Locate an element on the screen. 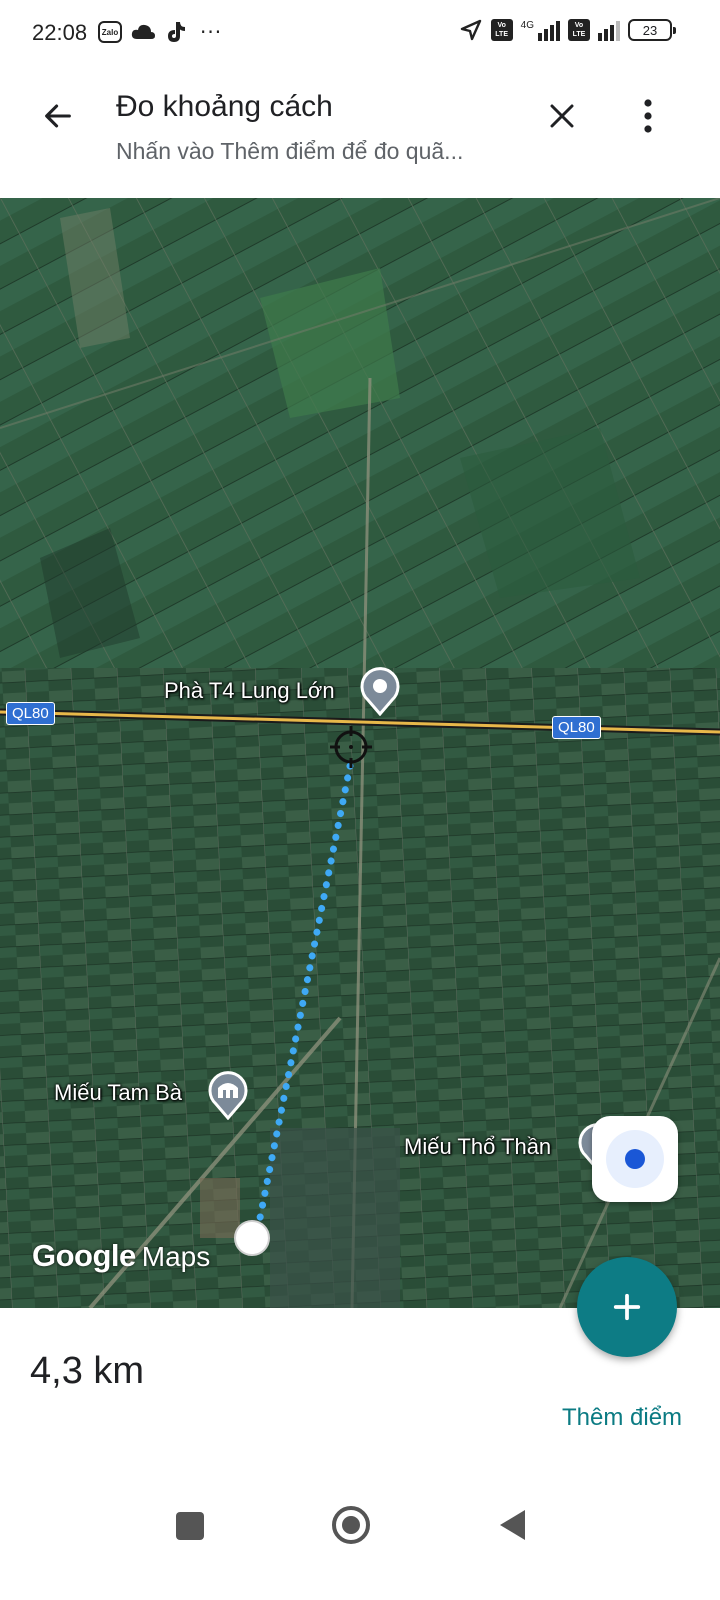 This screenshot has width=720, height=1600. back-button is located at coordinates (58, 116).